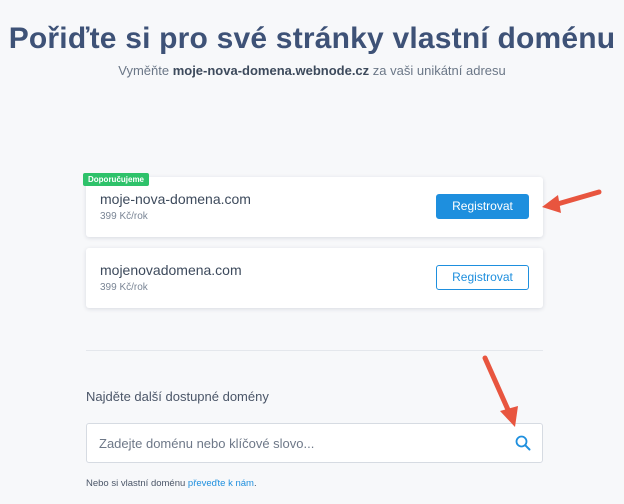 The height and width of the screenshot is (504, 624). What do you see at coordinates (137, 483) in the screenshot?
I see `transfer-text: Nebo si vlastní doménu` at bounding box center [137, 483].